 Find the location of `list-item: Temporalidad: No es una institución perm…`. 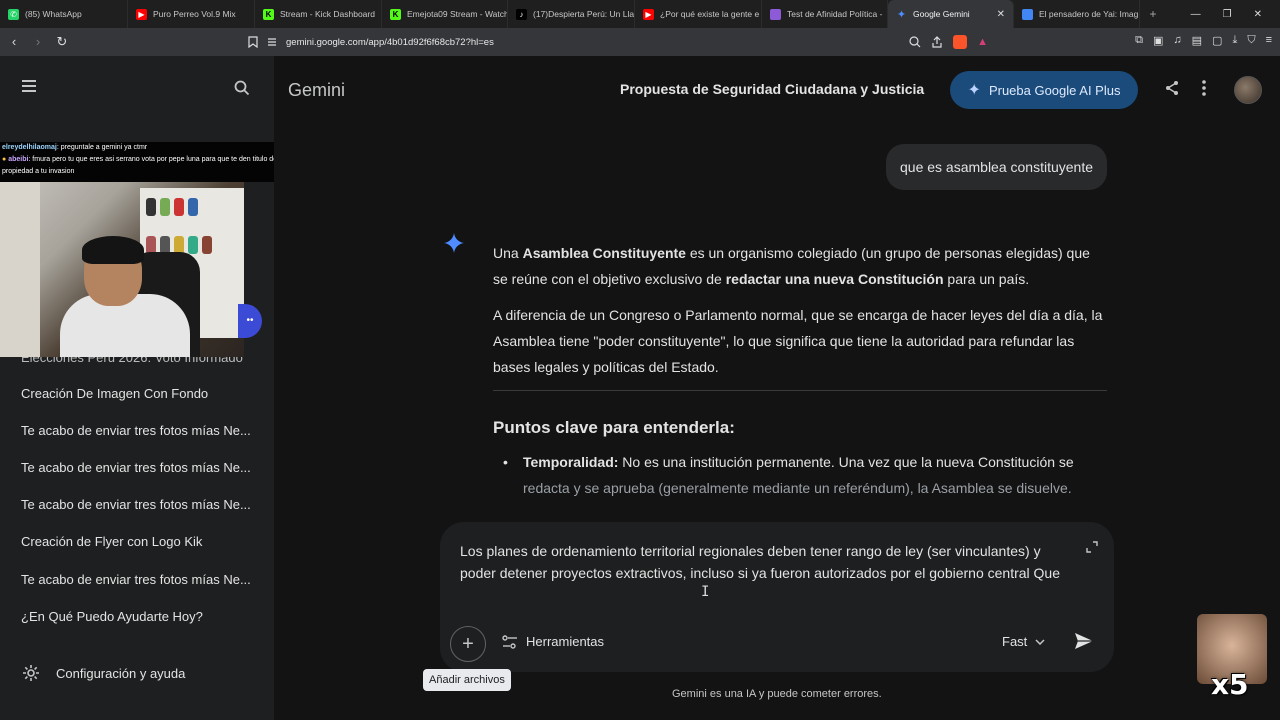

list-item: Temporalidad: No es una institución perm… is located at coordinates (805, 475).